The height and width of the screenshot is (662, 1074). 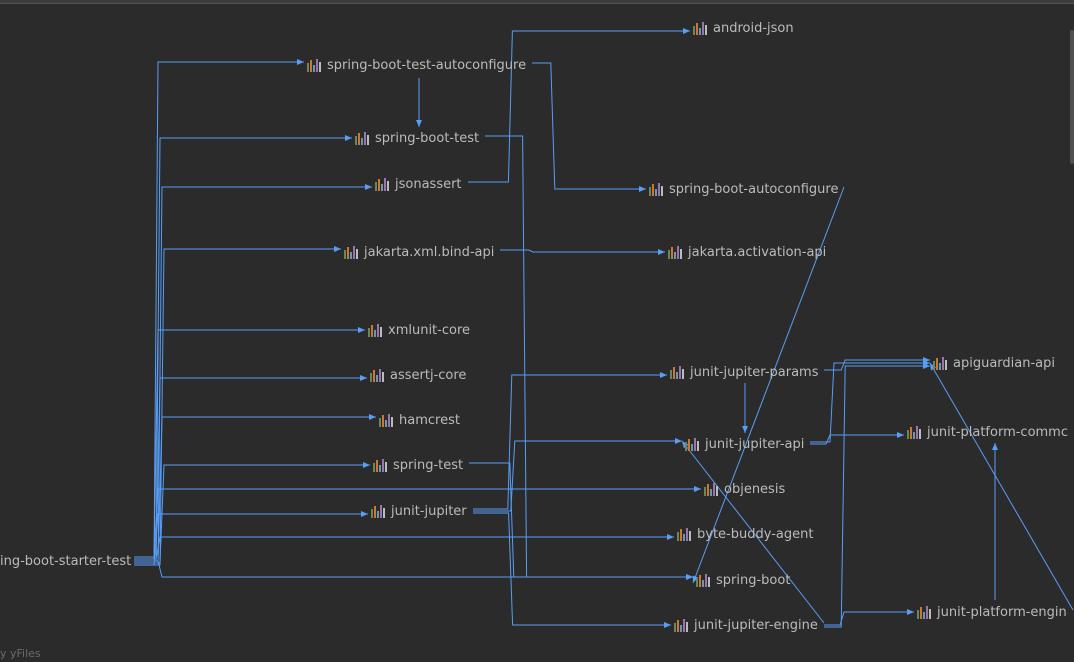 I want to click on edge-starter-test-to-boot-test, so click(x=243, y=348).